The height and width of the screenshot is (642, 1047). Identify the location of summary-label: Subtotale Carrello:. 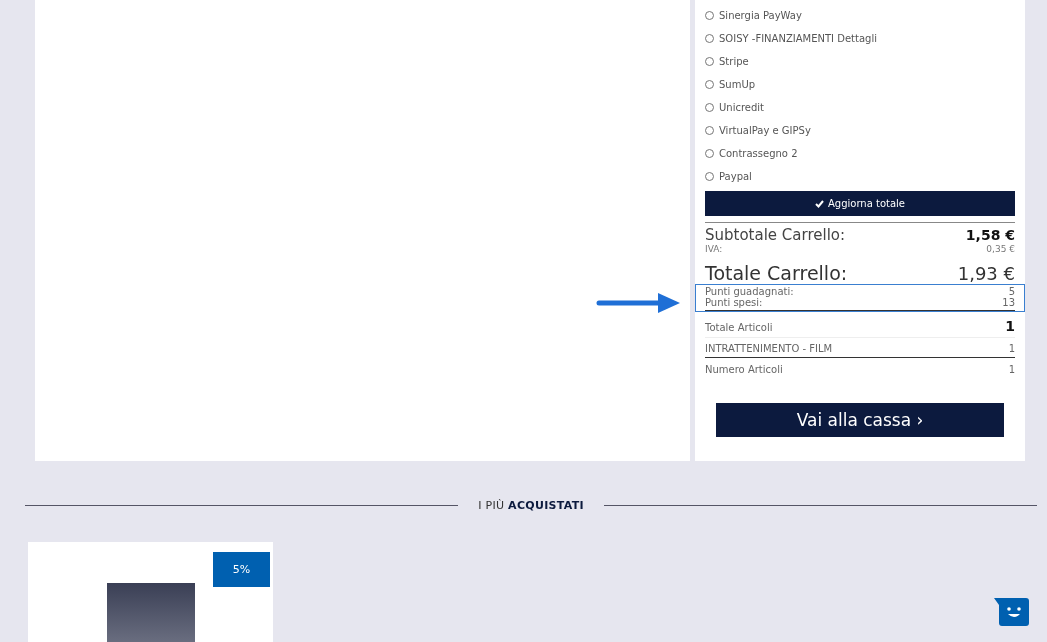
(775, 235).